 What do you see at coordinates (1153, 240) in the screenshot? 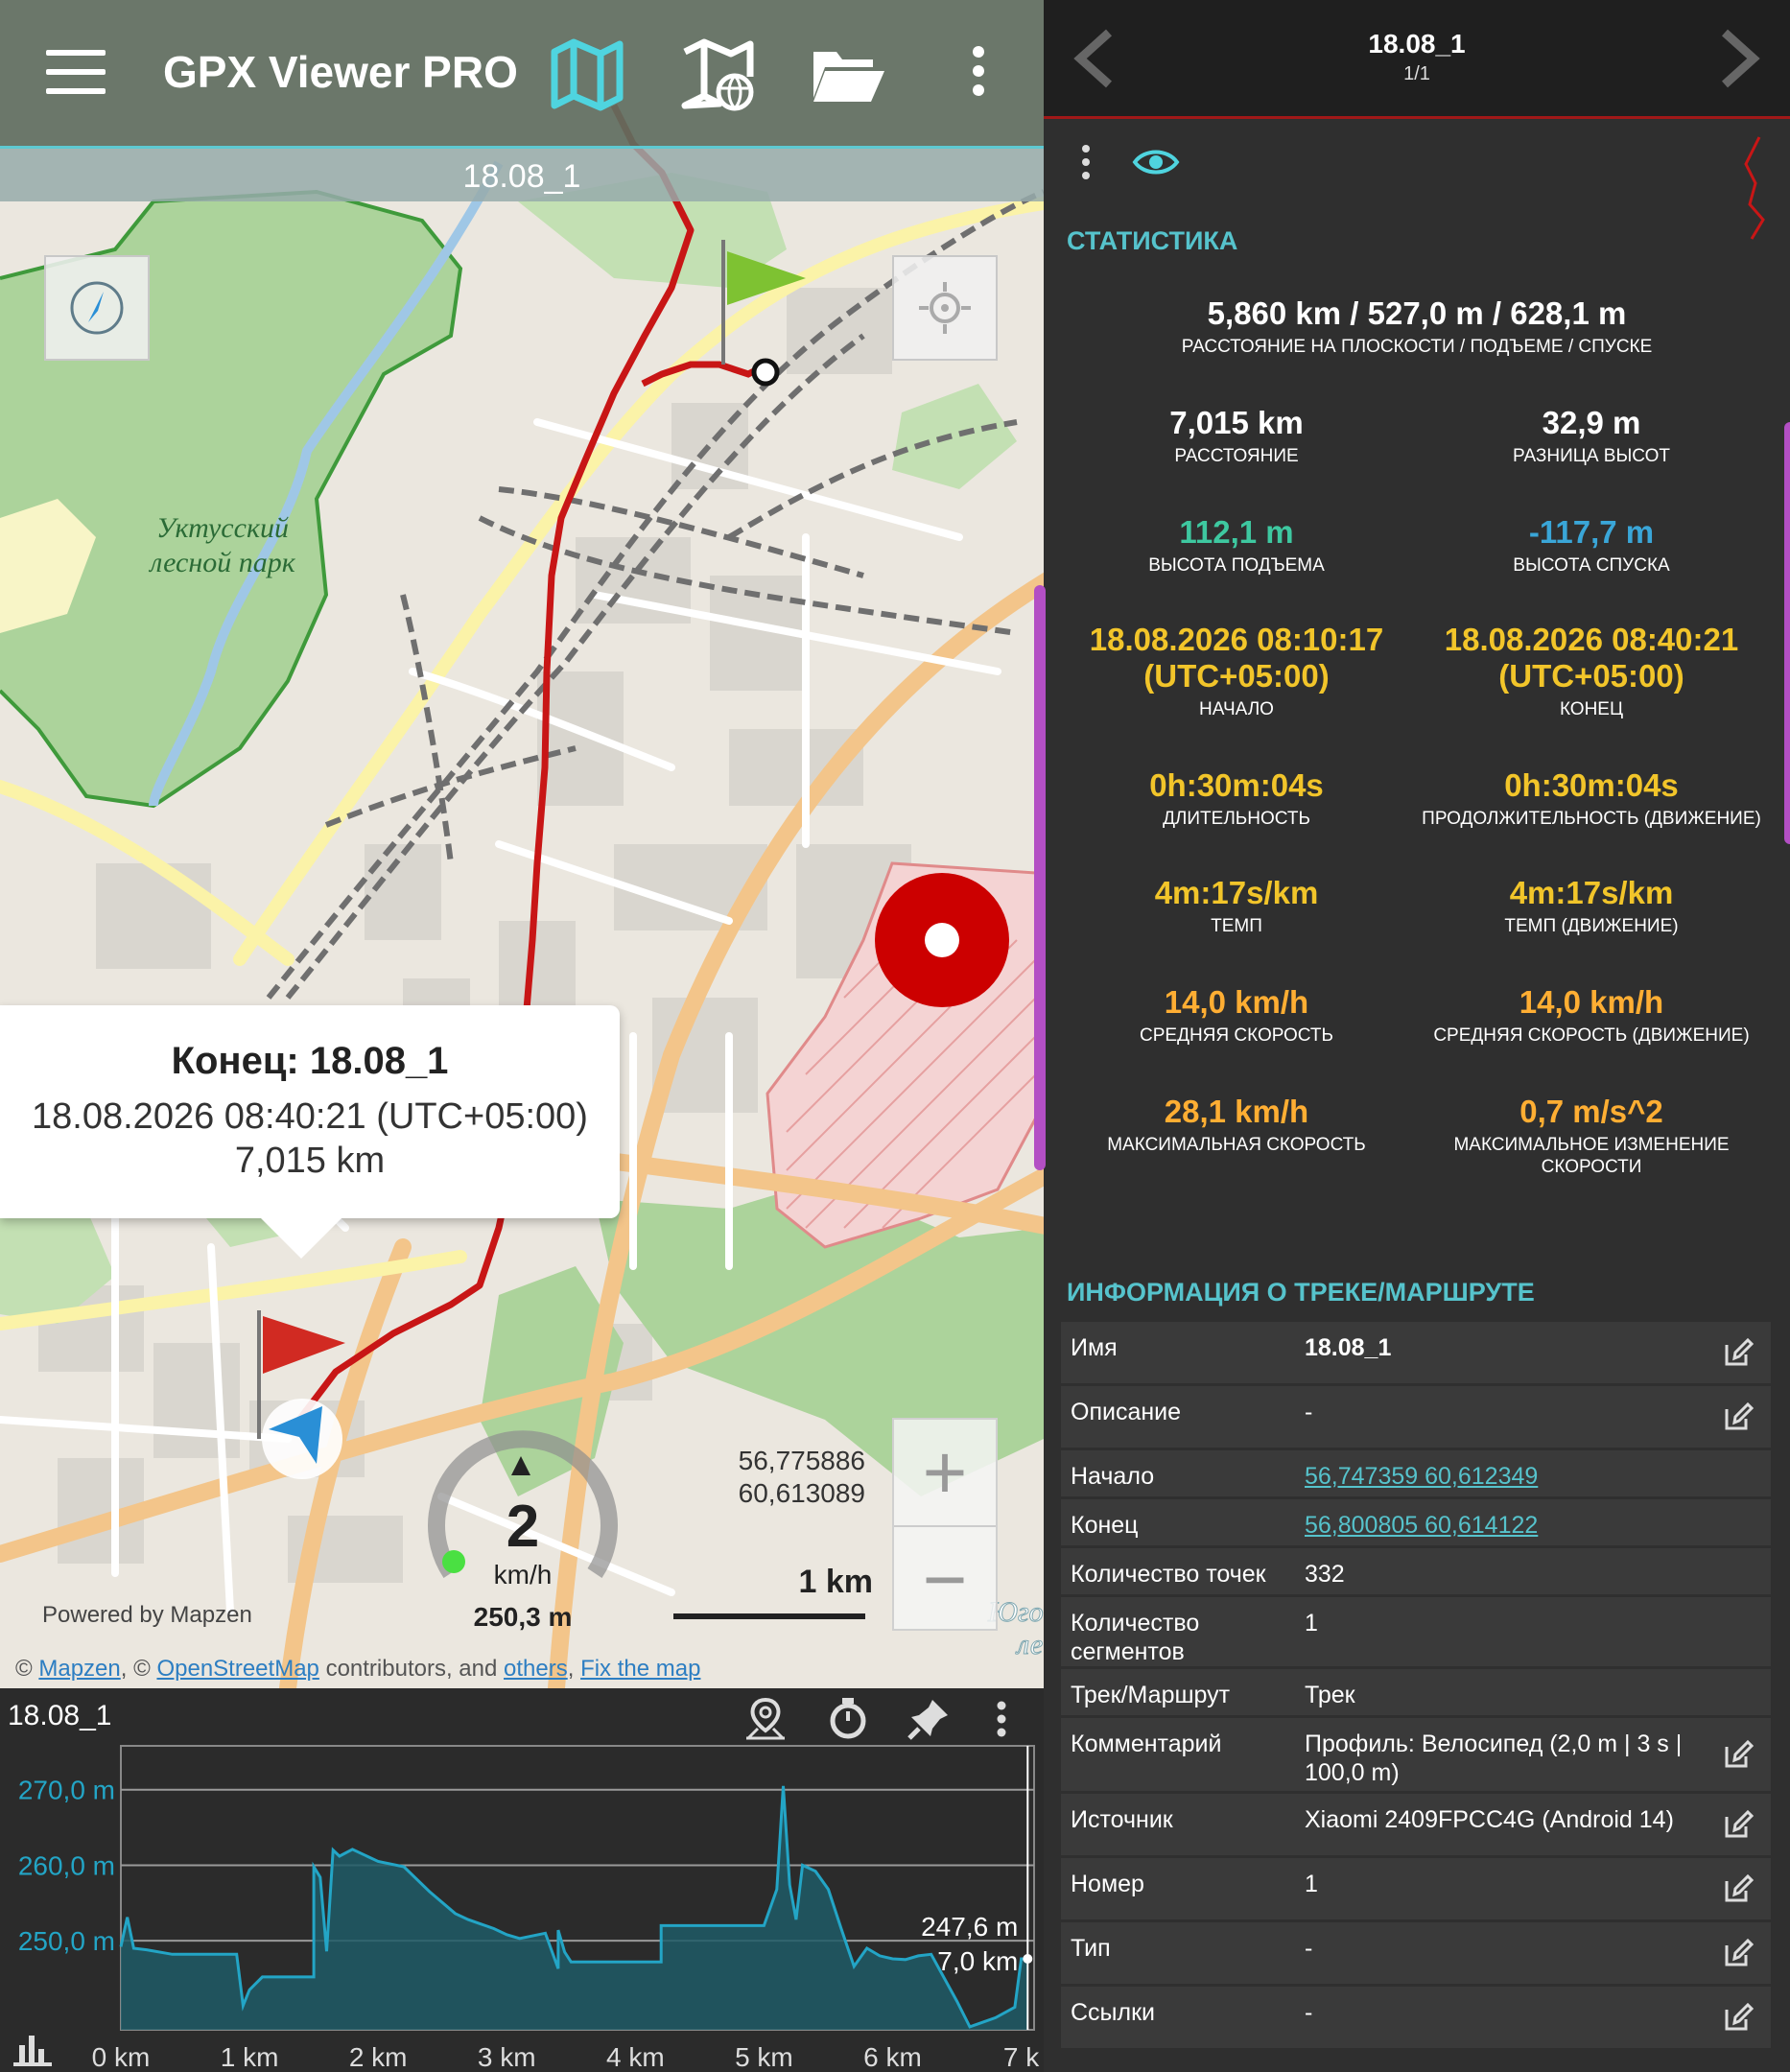
I see `section-statistics: СТАТИСТИКА` at bounding box center [1153, 240].